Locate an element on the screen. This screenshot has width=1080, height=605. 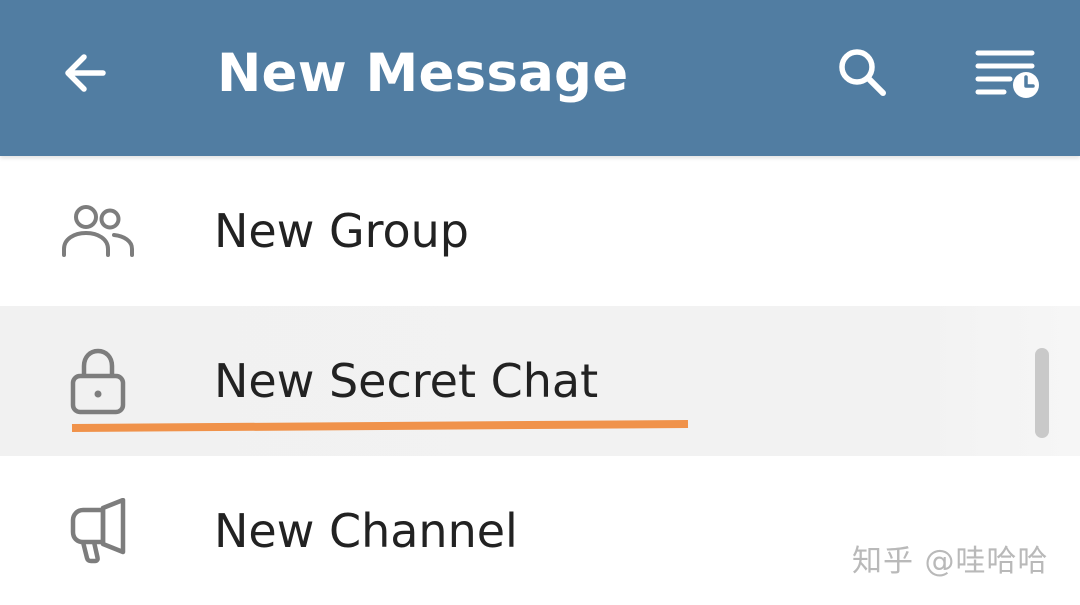
sort-button is located at coordinates (1007, 73).